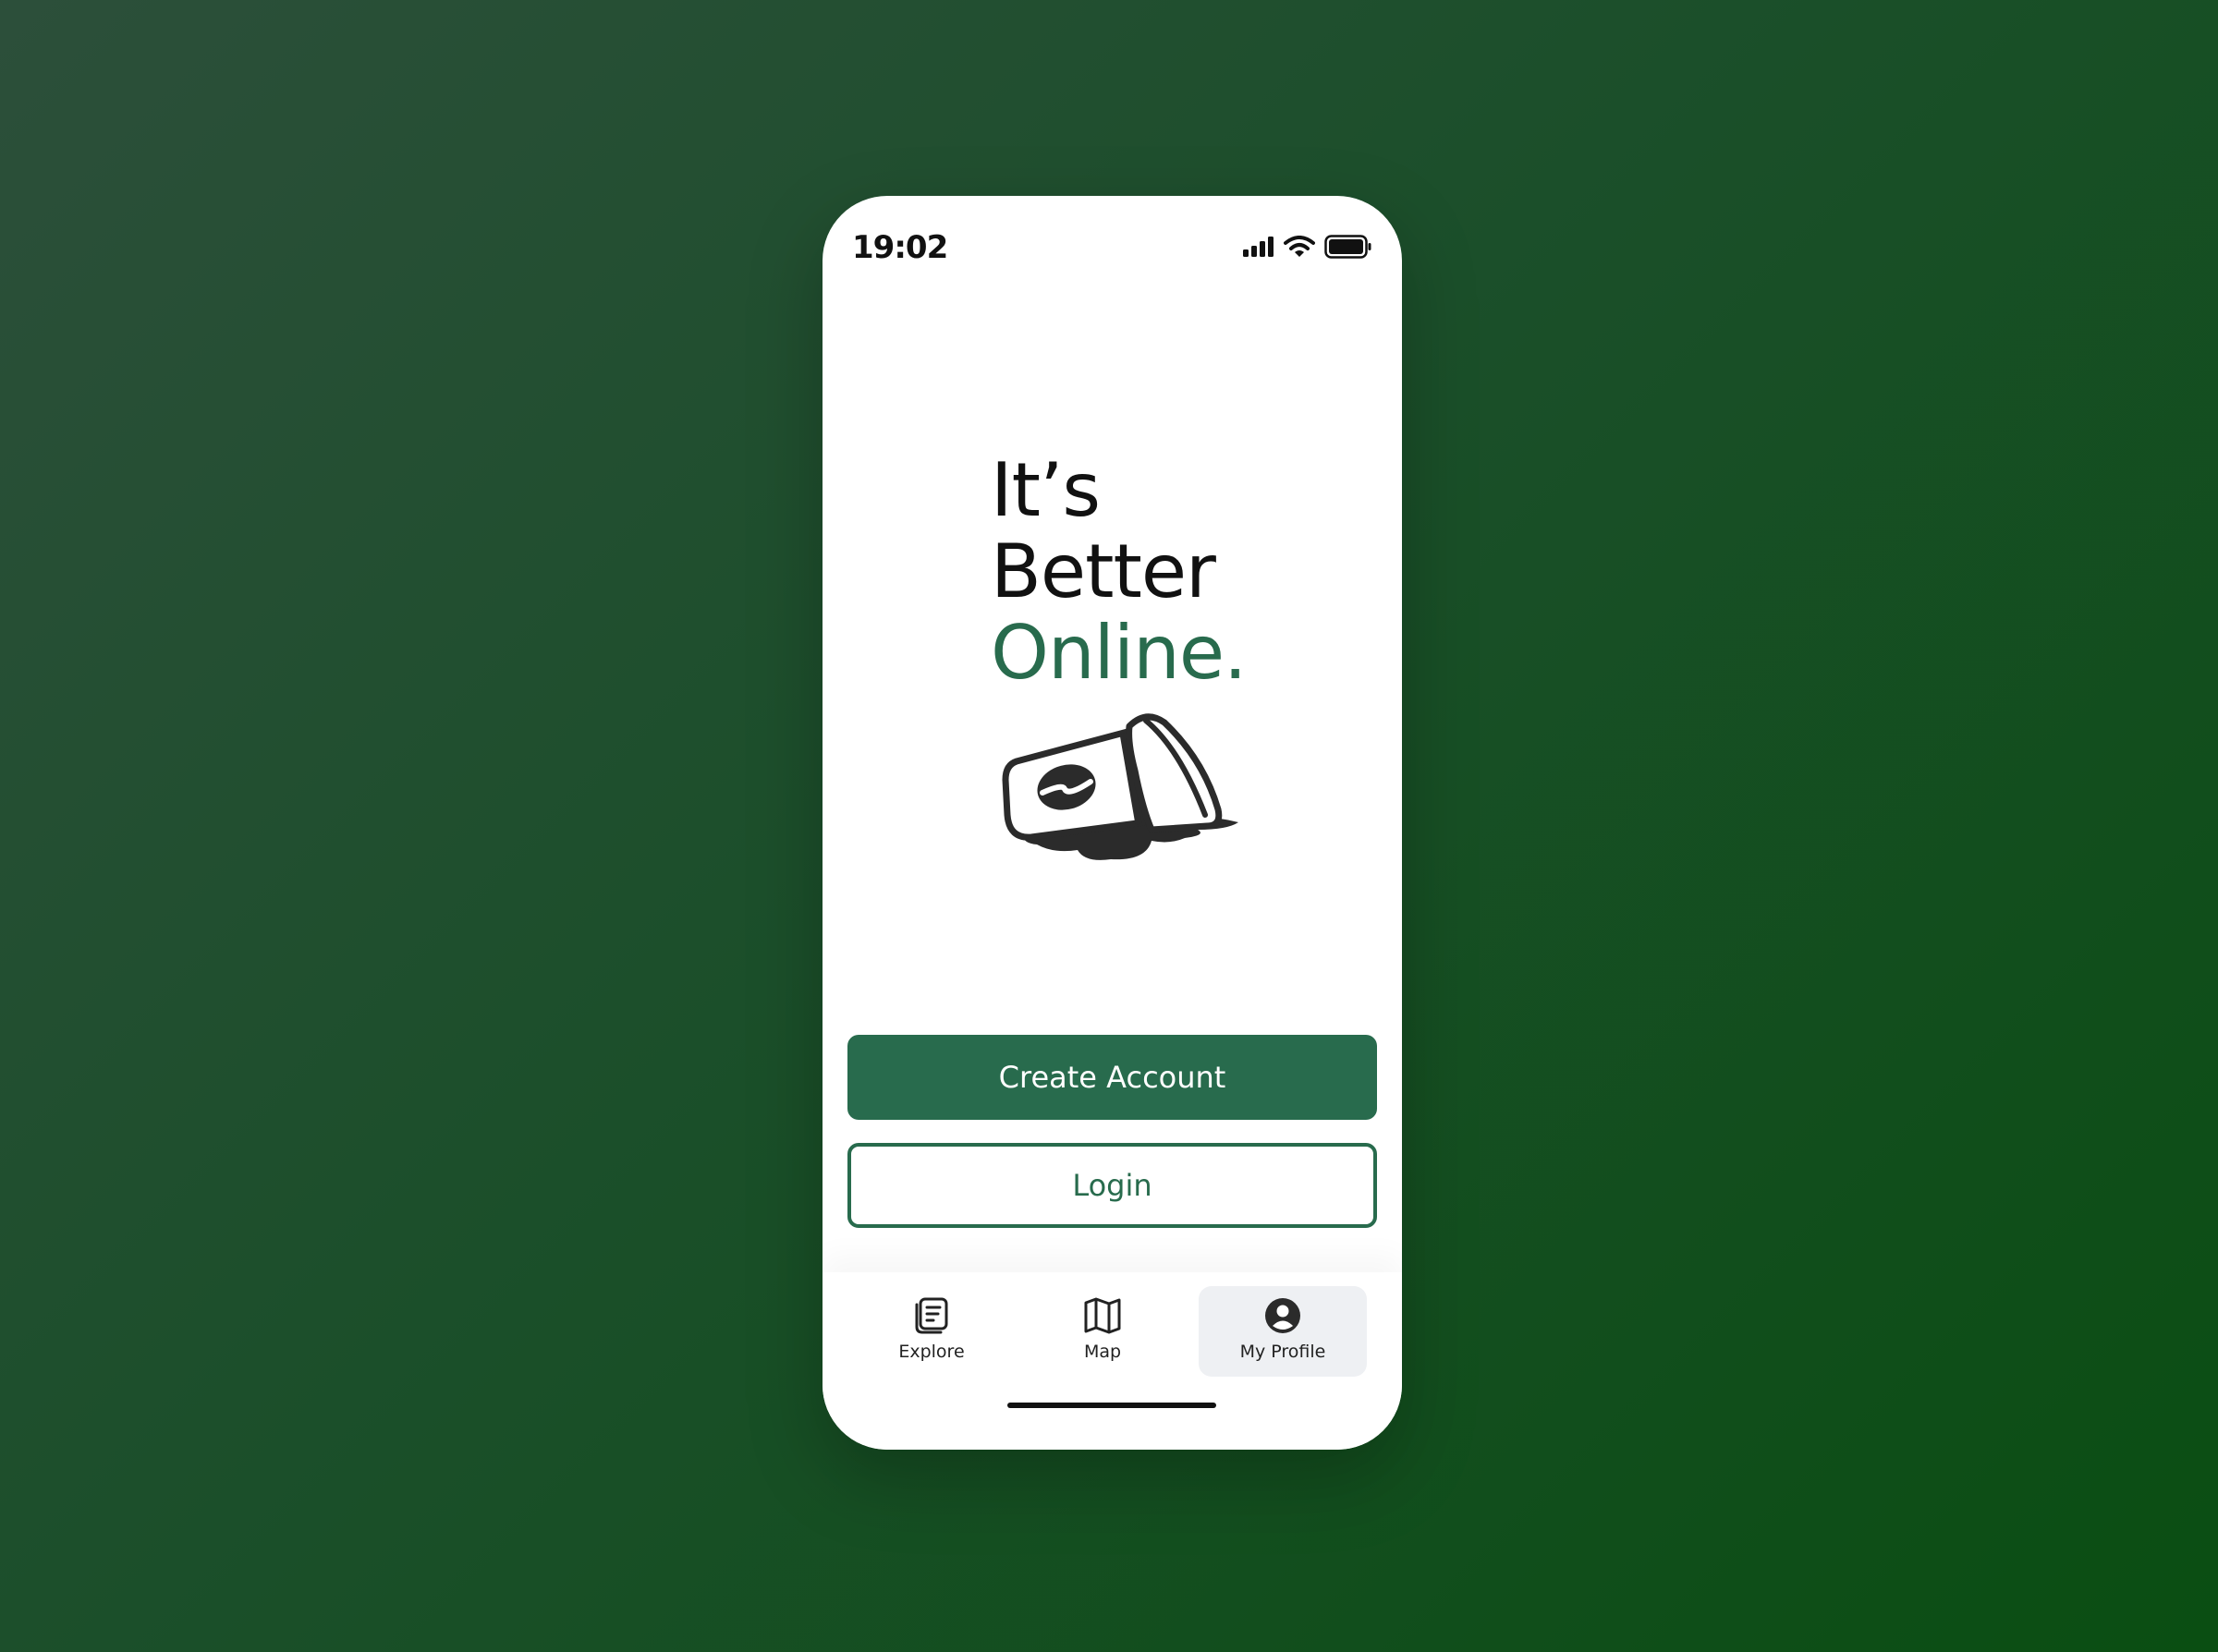  I want to click on profile-icon, so click(1282, 1315).